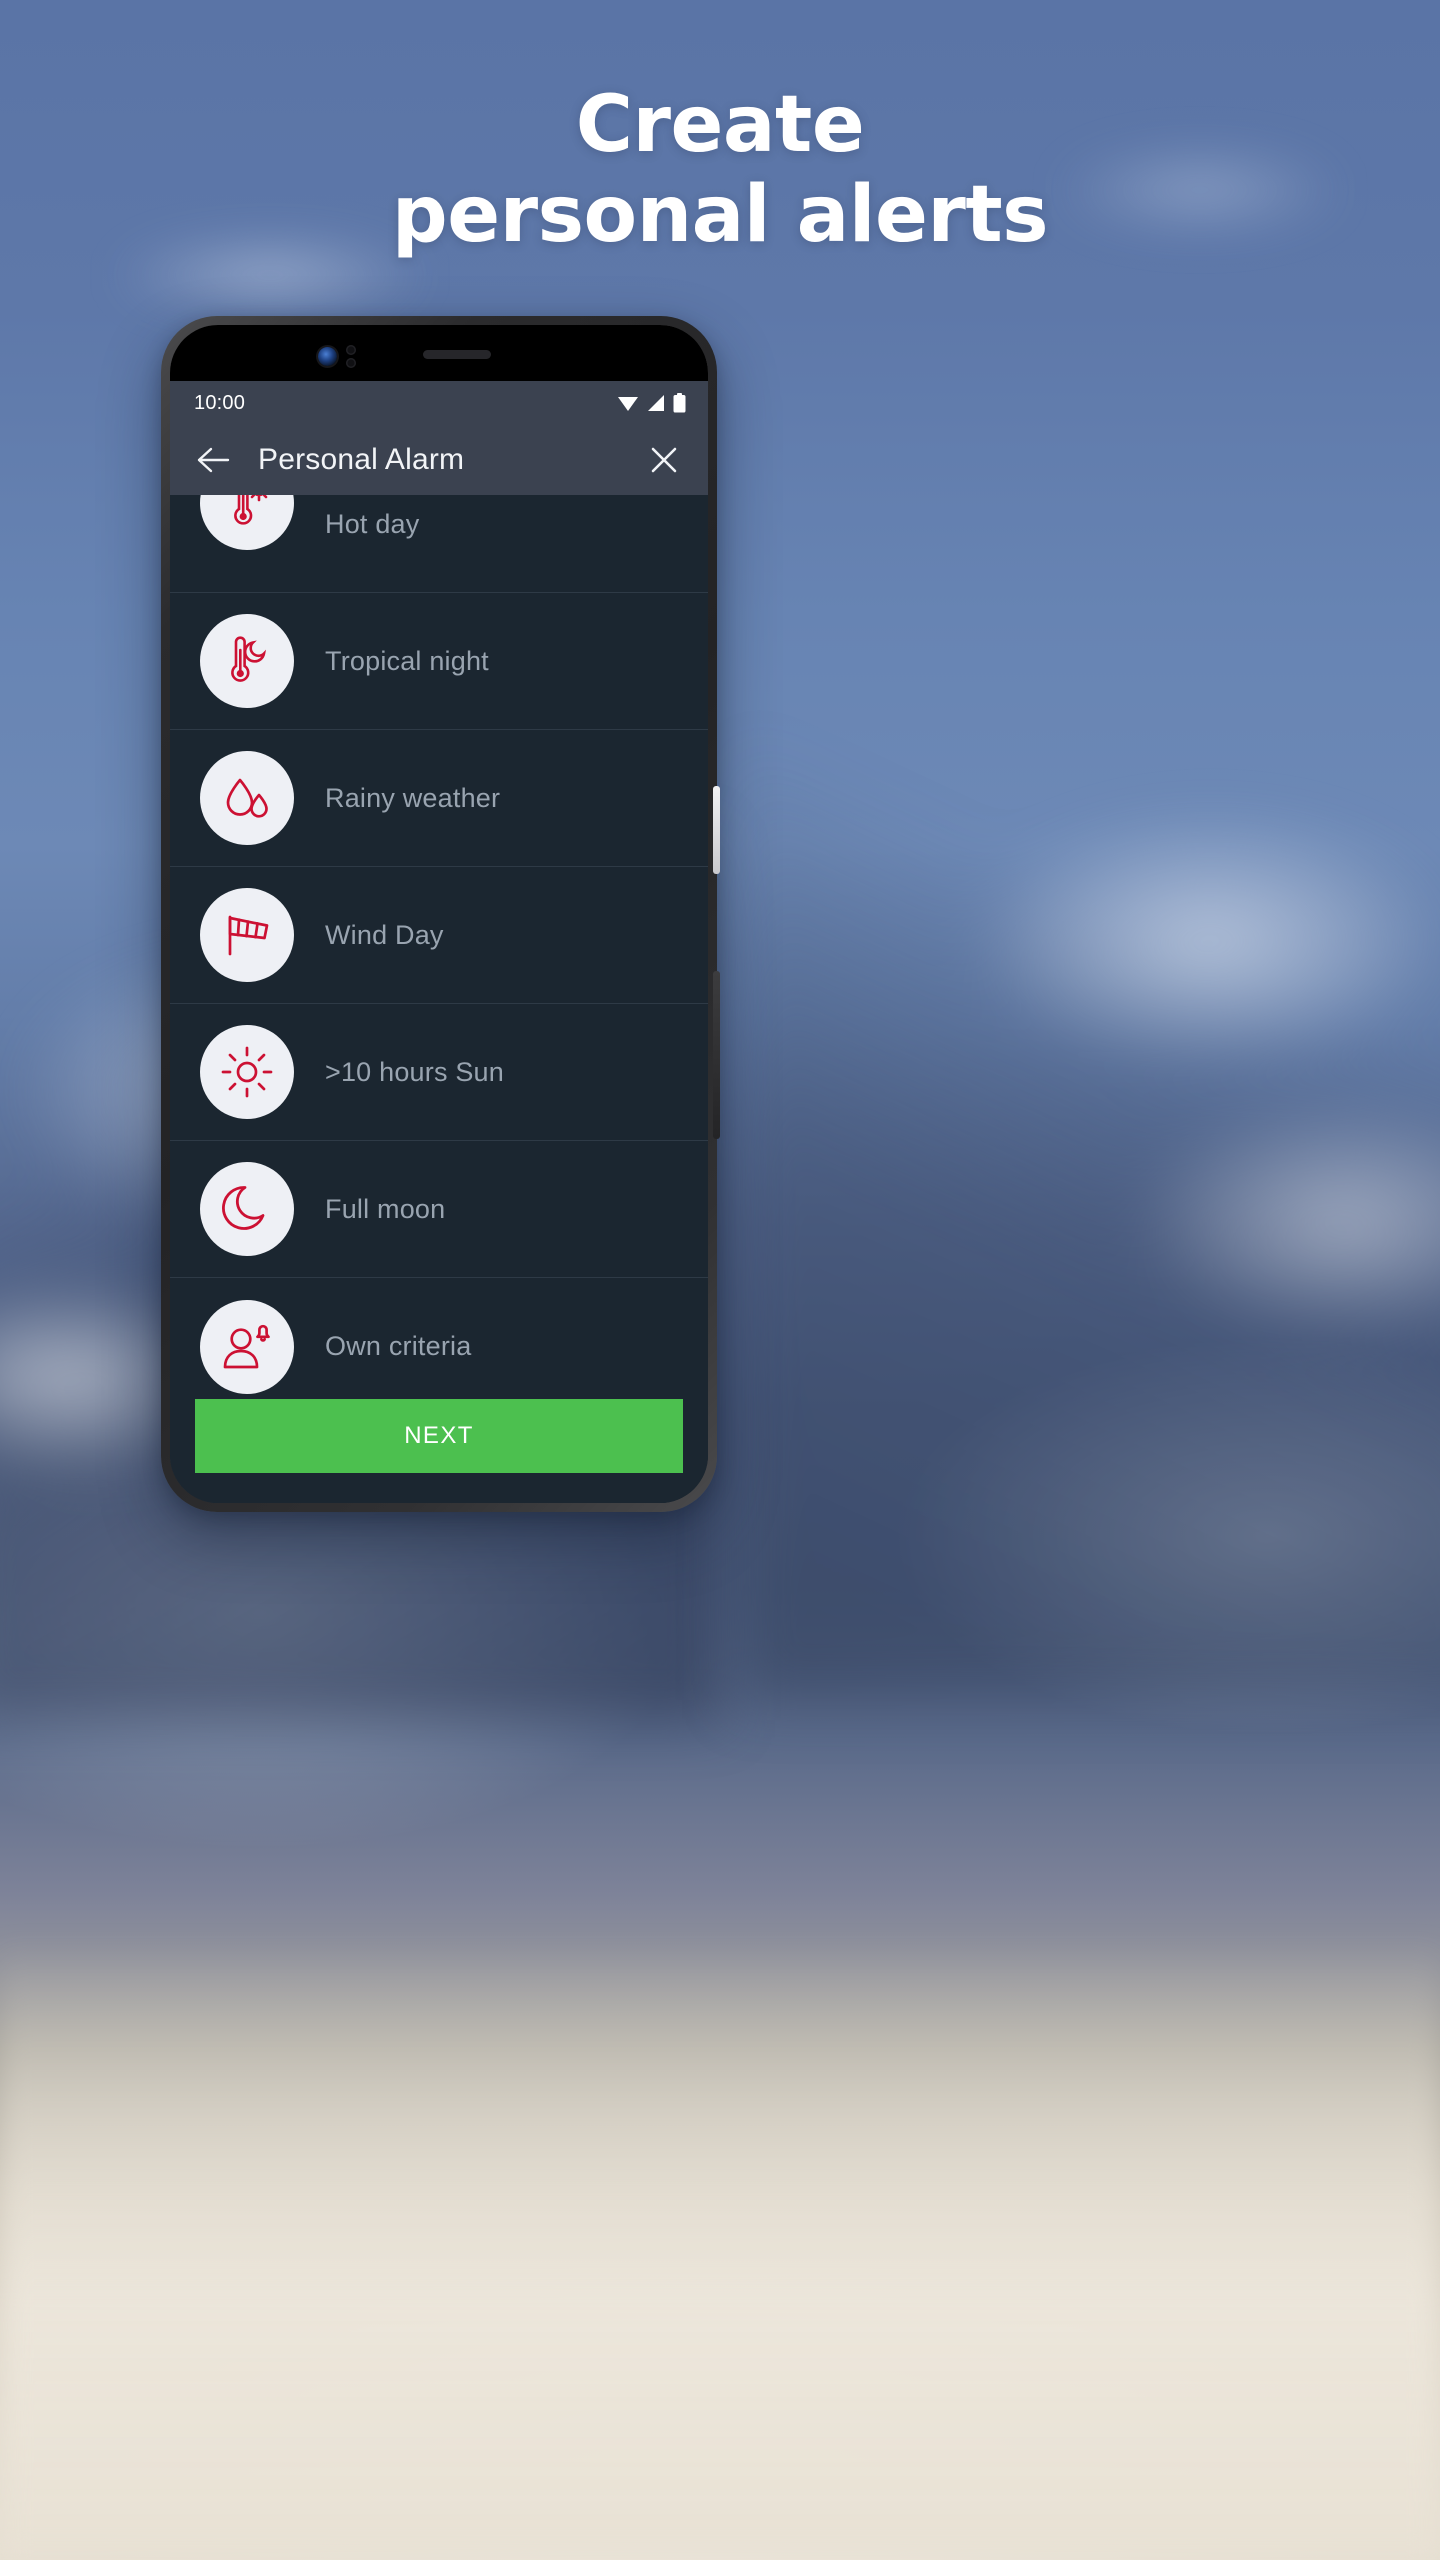 The image size is (1440, 2560). Describe the element at coordinates (220, 402) in the screenshot. I see `status-bar-clock: 10:00` at that location.